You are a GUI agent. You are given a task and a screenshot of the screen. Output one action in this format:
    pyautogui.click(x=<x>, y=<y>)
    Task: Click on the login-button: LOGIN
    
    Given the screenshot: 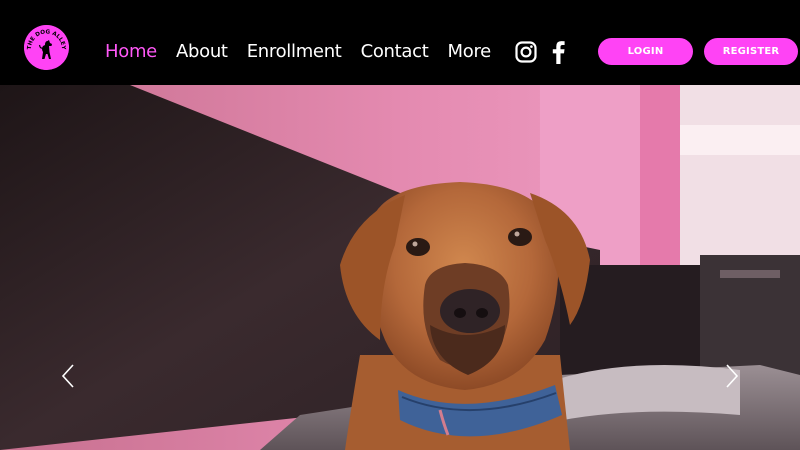 What is the action you would take?
    pyautogui.click(x=645, y=51)
    